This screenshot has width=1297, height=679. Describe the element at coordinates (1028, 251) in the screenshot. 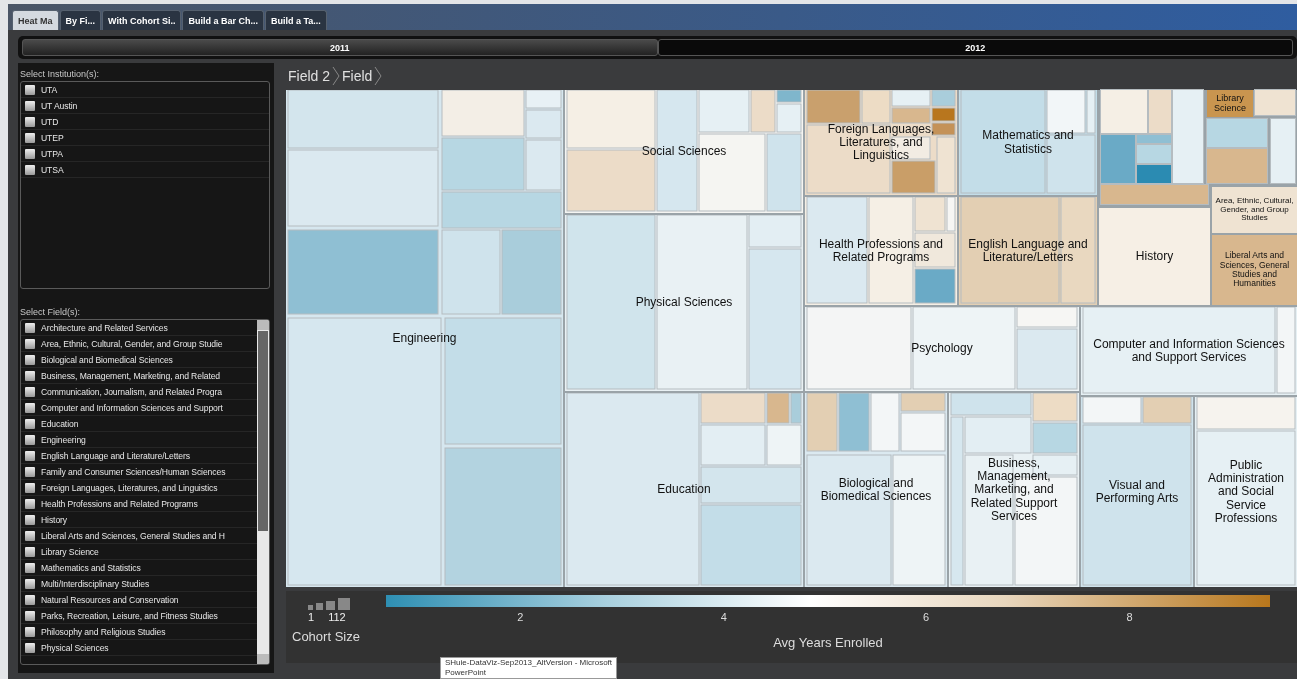

I see `treemap-group: English Language and Literature/Letters` at that location.